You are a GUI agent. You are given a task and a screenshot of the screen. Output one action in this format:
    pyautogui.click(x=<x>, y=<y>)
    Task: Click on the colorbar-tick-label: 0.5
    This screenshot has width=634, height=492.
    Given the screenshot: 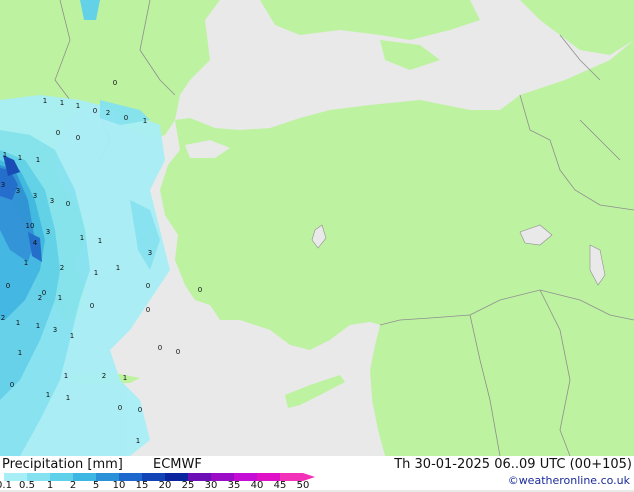 What is the action you would take?
    pyautogui.click(x=27, y=485)
    